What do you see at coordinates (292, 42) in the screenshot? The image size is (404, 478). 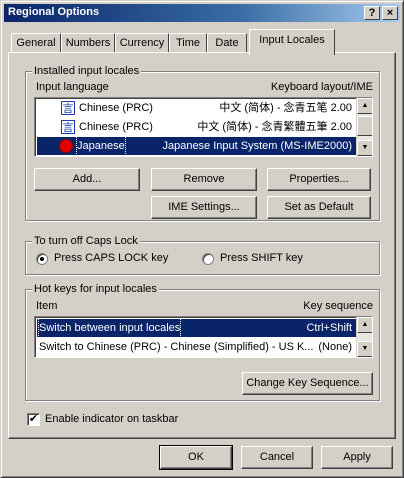 I see `tab-input-locales: Input Locales` at bounding box center [292, 42].